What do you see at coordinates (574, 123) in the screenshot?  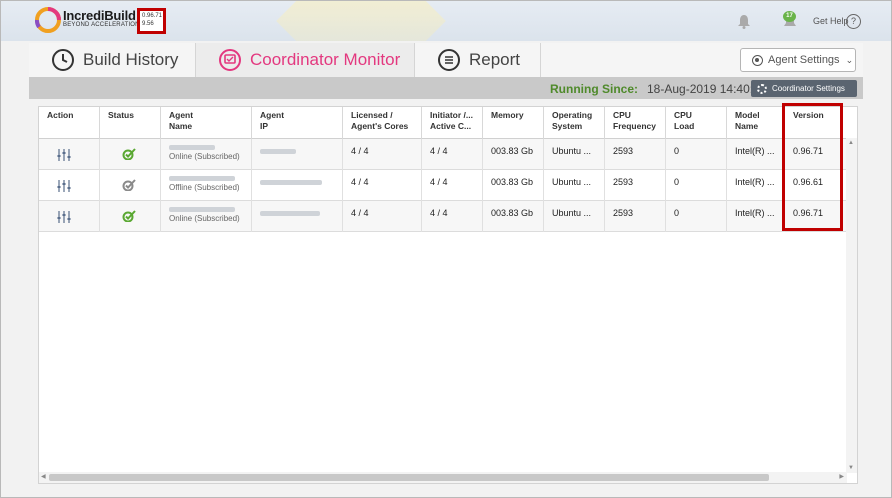 I see `column-header-operating-system: Operating System` at bounding box center [574, 123].